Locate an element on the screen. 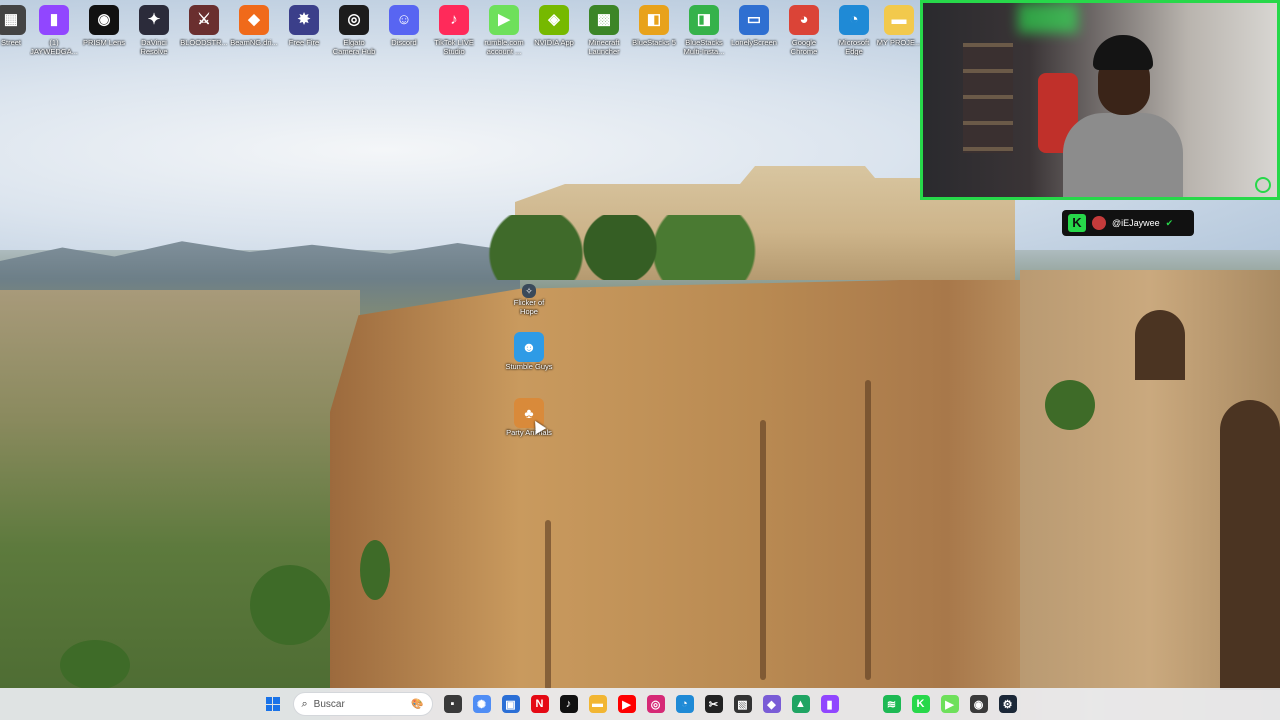 Image resolution: width=1280 pixels, height=720 pixels. taskbar-edge: ◔ is located at coordinates (685, 704).